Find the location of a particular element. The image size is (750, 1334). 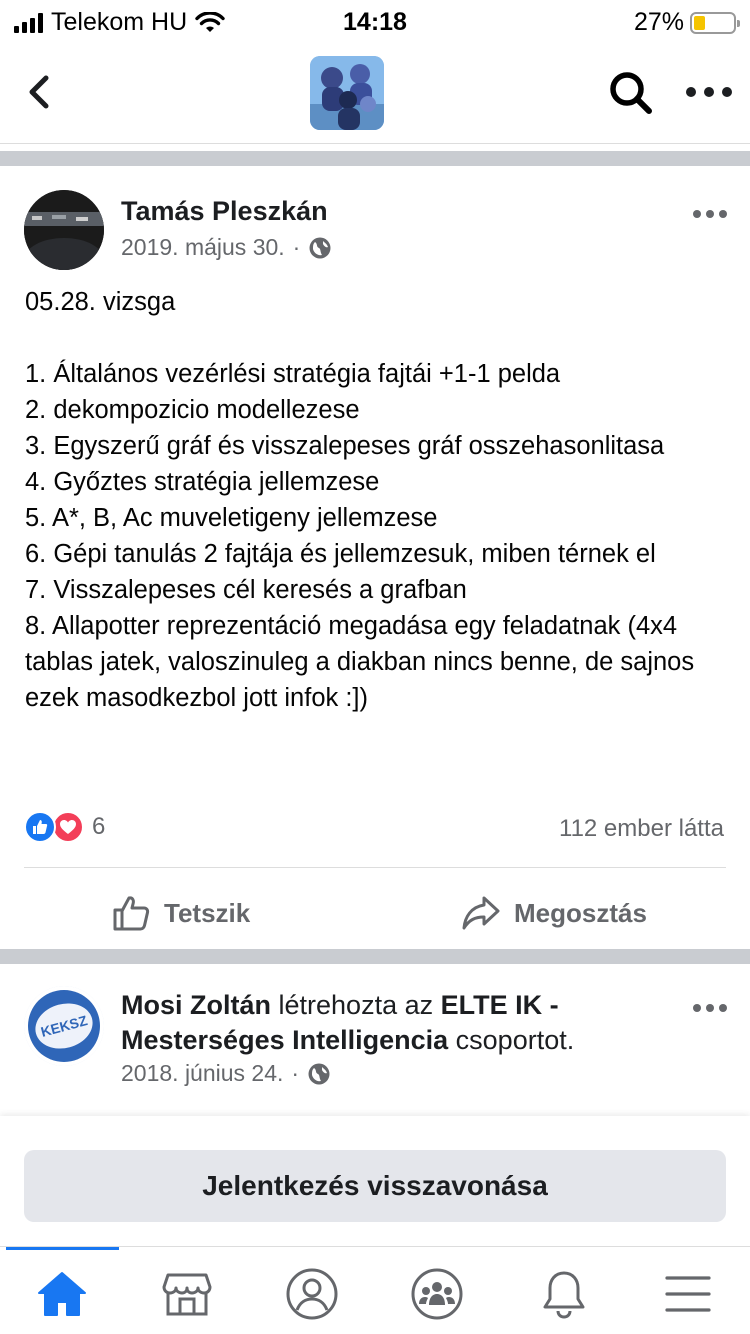

share-button: Megosztás is located at coordinates (554, 913).